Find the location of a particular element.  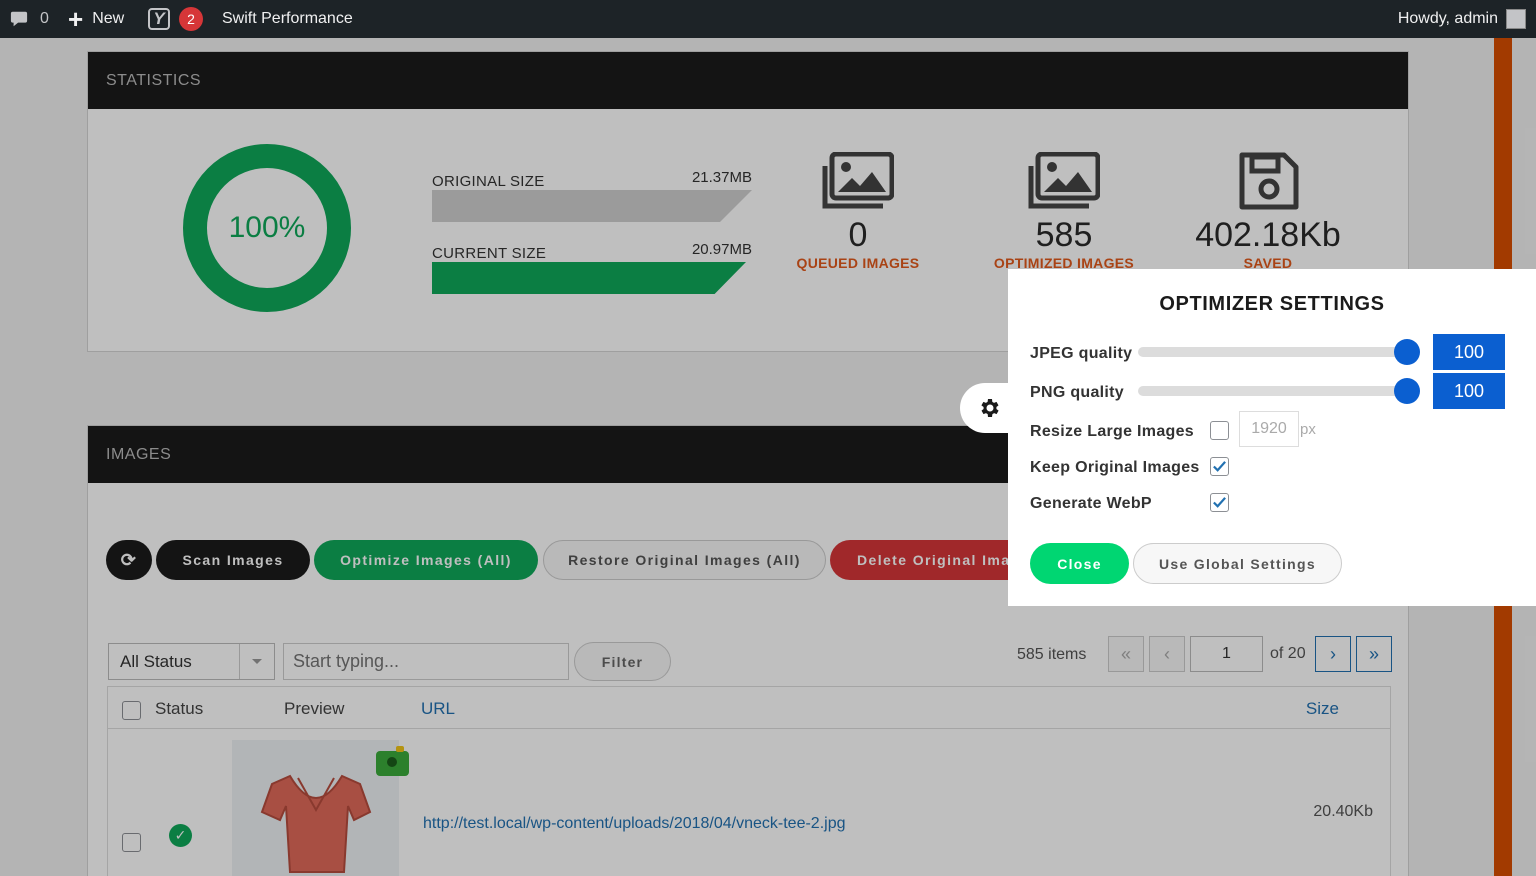

optimized-images-stat: 585 OPTIMIZED IMAGES is located at coordinates (1064, 211).